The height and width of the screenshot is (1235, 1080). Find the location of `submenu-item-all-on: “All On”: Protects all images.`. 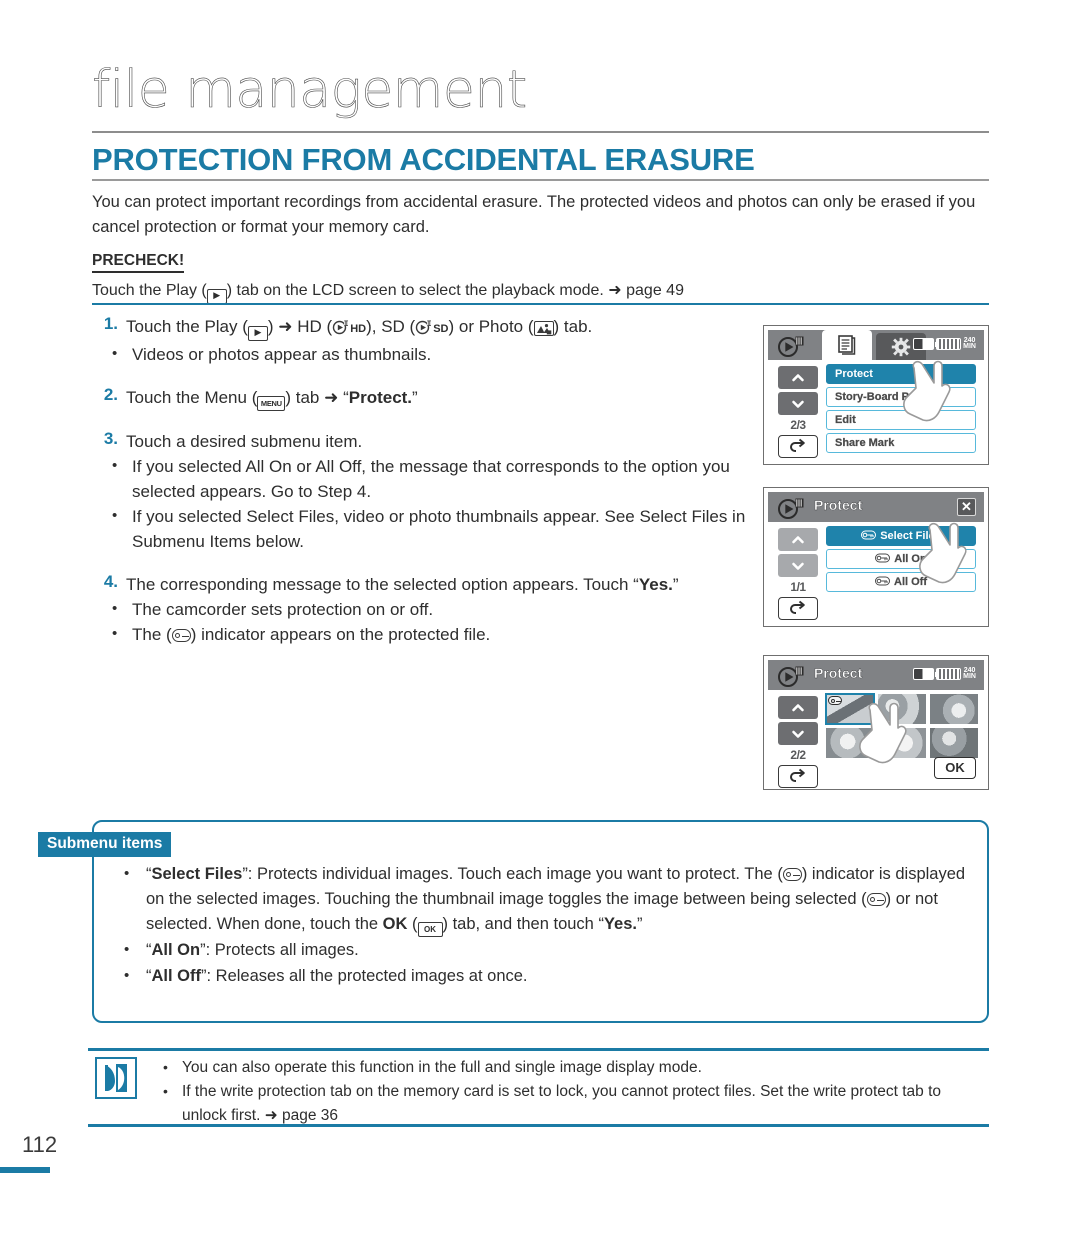

submenu-item-all-on: “All On”: Protects all images. is located at coordinates (547, 950).